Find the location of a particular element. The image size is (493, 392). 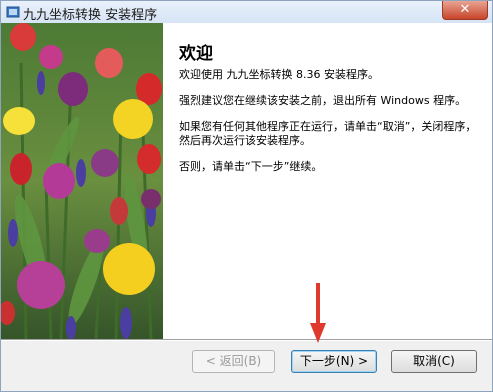

close-icon: ✕ is located at coordinates (465, 9).